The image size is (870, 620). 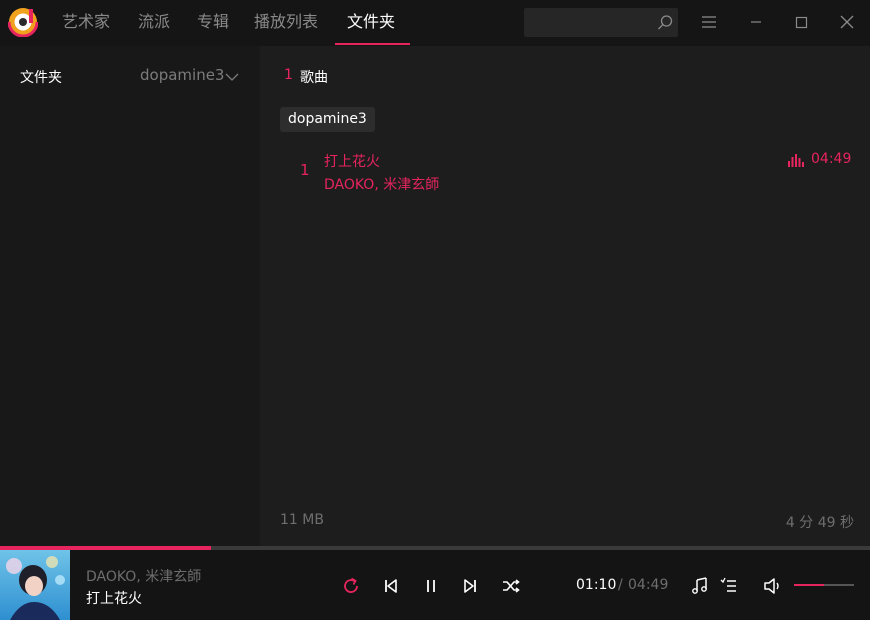 What do you see at coordinates (35, 585) in the screenshot?
I see `album-art` at bounding box center [35, 585].